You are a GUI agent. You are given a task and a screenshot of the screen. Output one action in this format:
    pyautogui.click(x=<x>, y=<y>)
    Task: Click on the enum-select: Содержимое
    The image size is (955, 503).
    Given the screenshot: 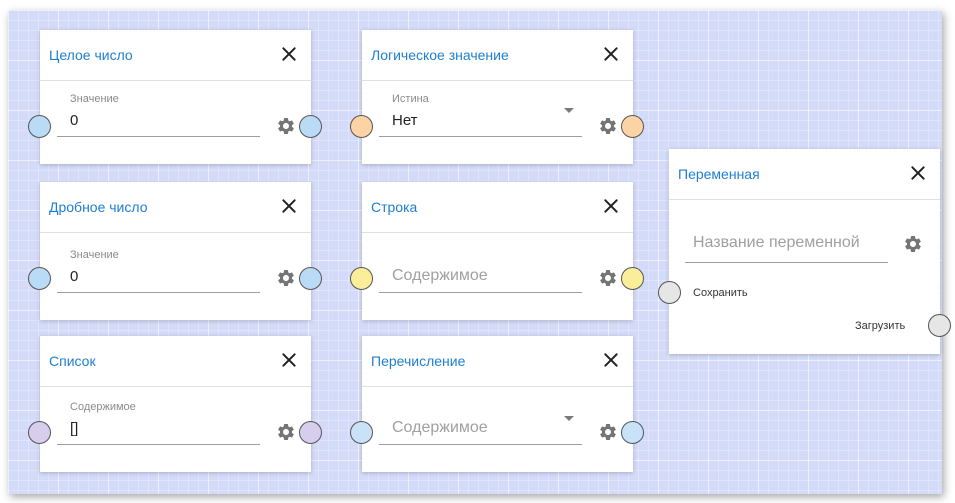 What is the action you would take?
    pyautogui.click(x=480, y=422)
    